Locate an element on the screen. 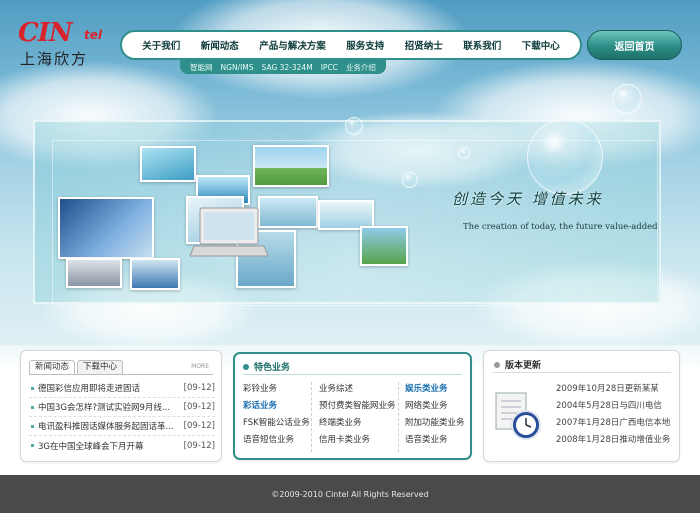 The width and height of the screenshot is (700, 513). laptop-icon is located at coordinates (229, 232).